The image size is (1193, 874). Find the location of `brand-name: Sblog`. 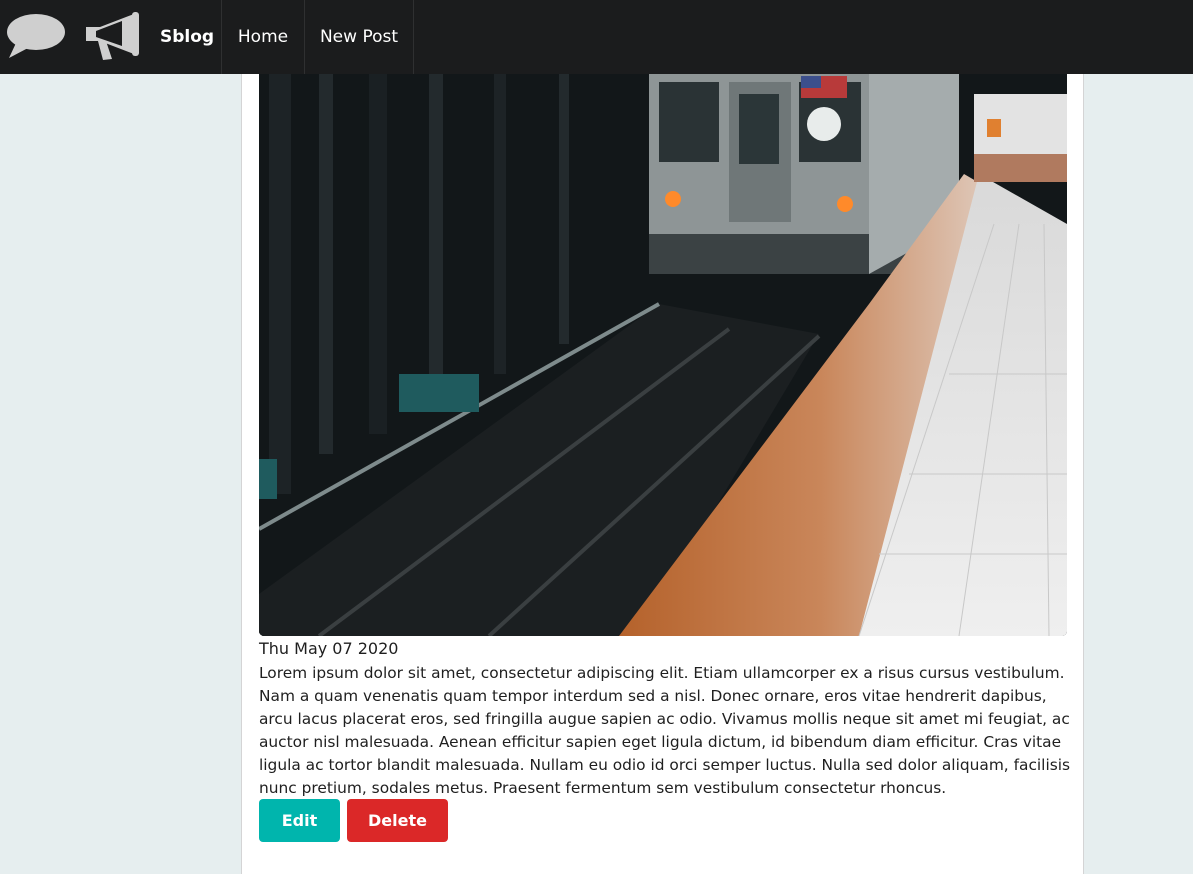

brand-name: Sblog is located at coordinates (187, 37).